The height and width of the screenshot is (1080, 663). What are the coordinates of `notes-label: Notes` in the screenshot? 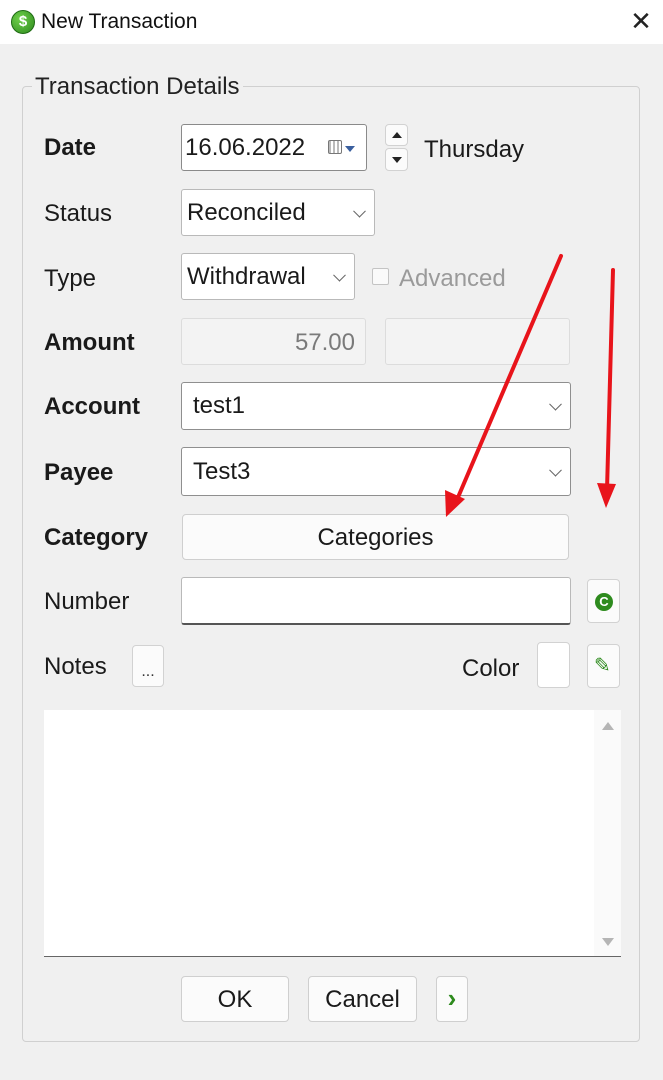 It's located at (75, 666).